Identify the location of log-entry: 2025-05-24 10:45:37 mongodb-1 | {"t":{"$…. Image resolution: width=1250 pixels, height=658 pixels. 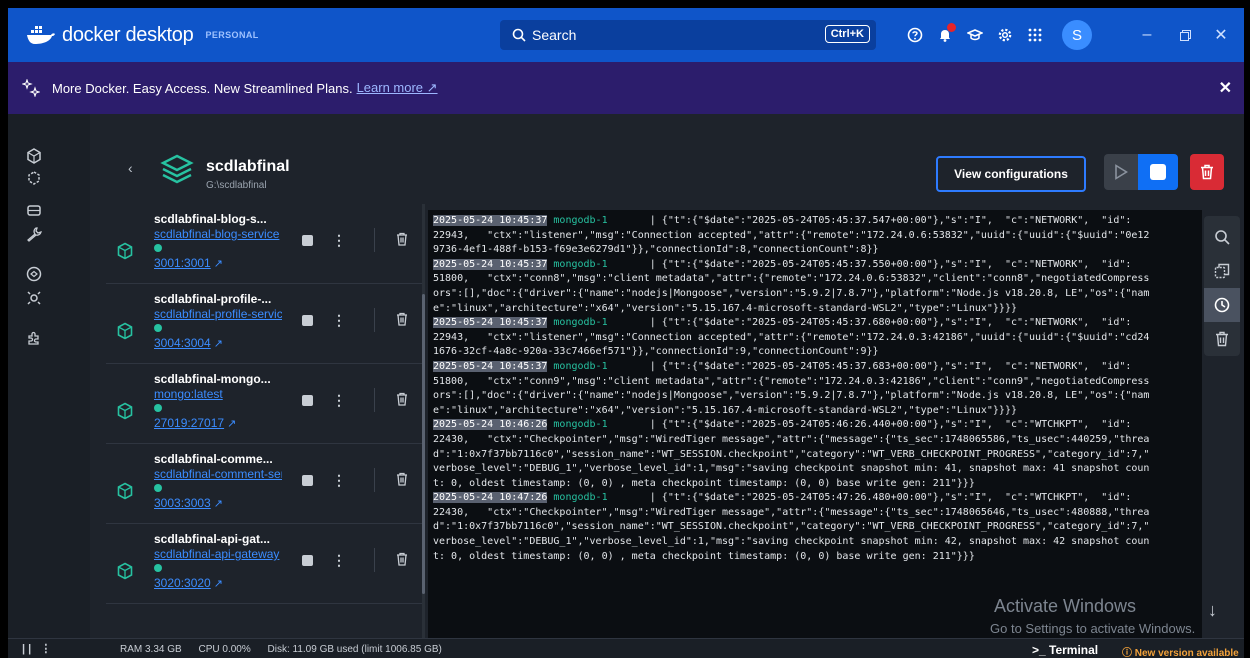
(815, 389).